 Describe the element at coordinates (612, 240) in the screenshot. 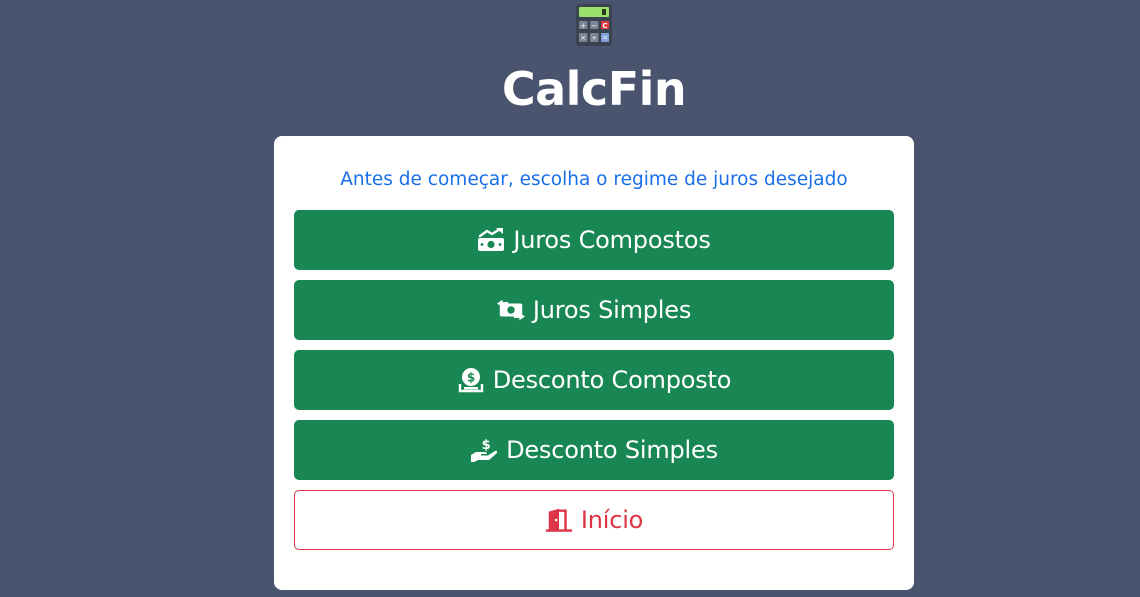

I see `juros-compostos-label: Juros Compostos` at that location.